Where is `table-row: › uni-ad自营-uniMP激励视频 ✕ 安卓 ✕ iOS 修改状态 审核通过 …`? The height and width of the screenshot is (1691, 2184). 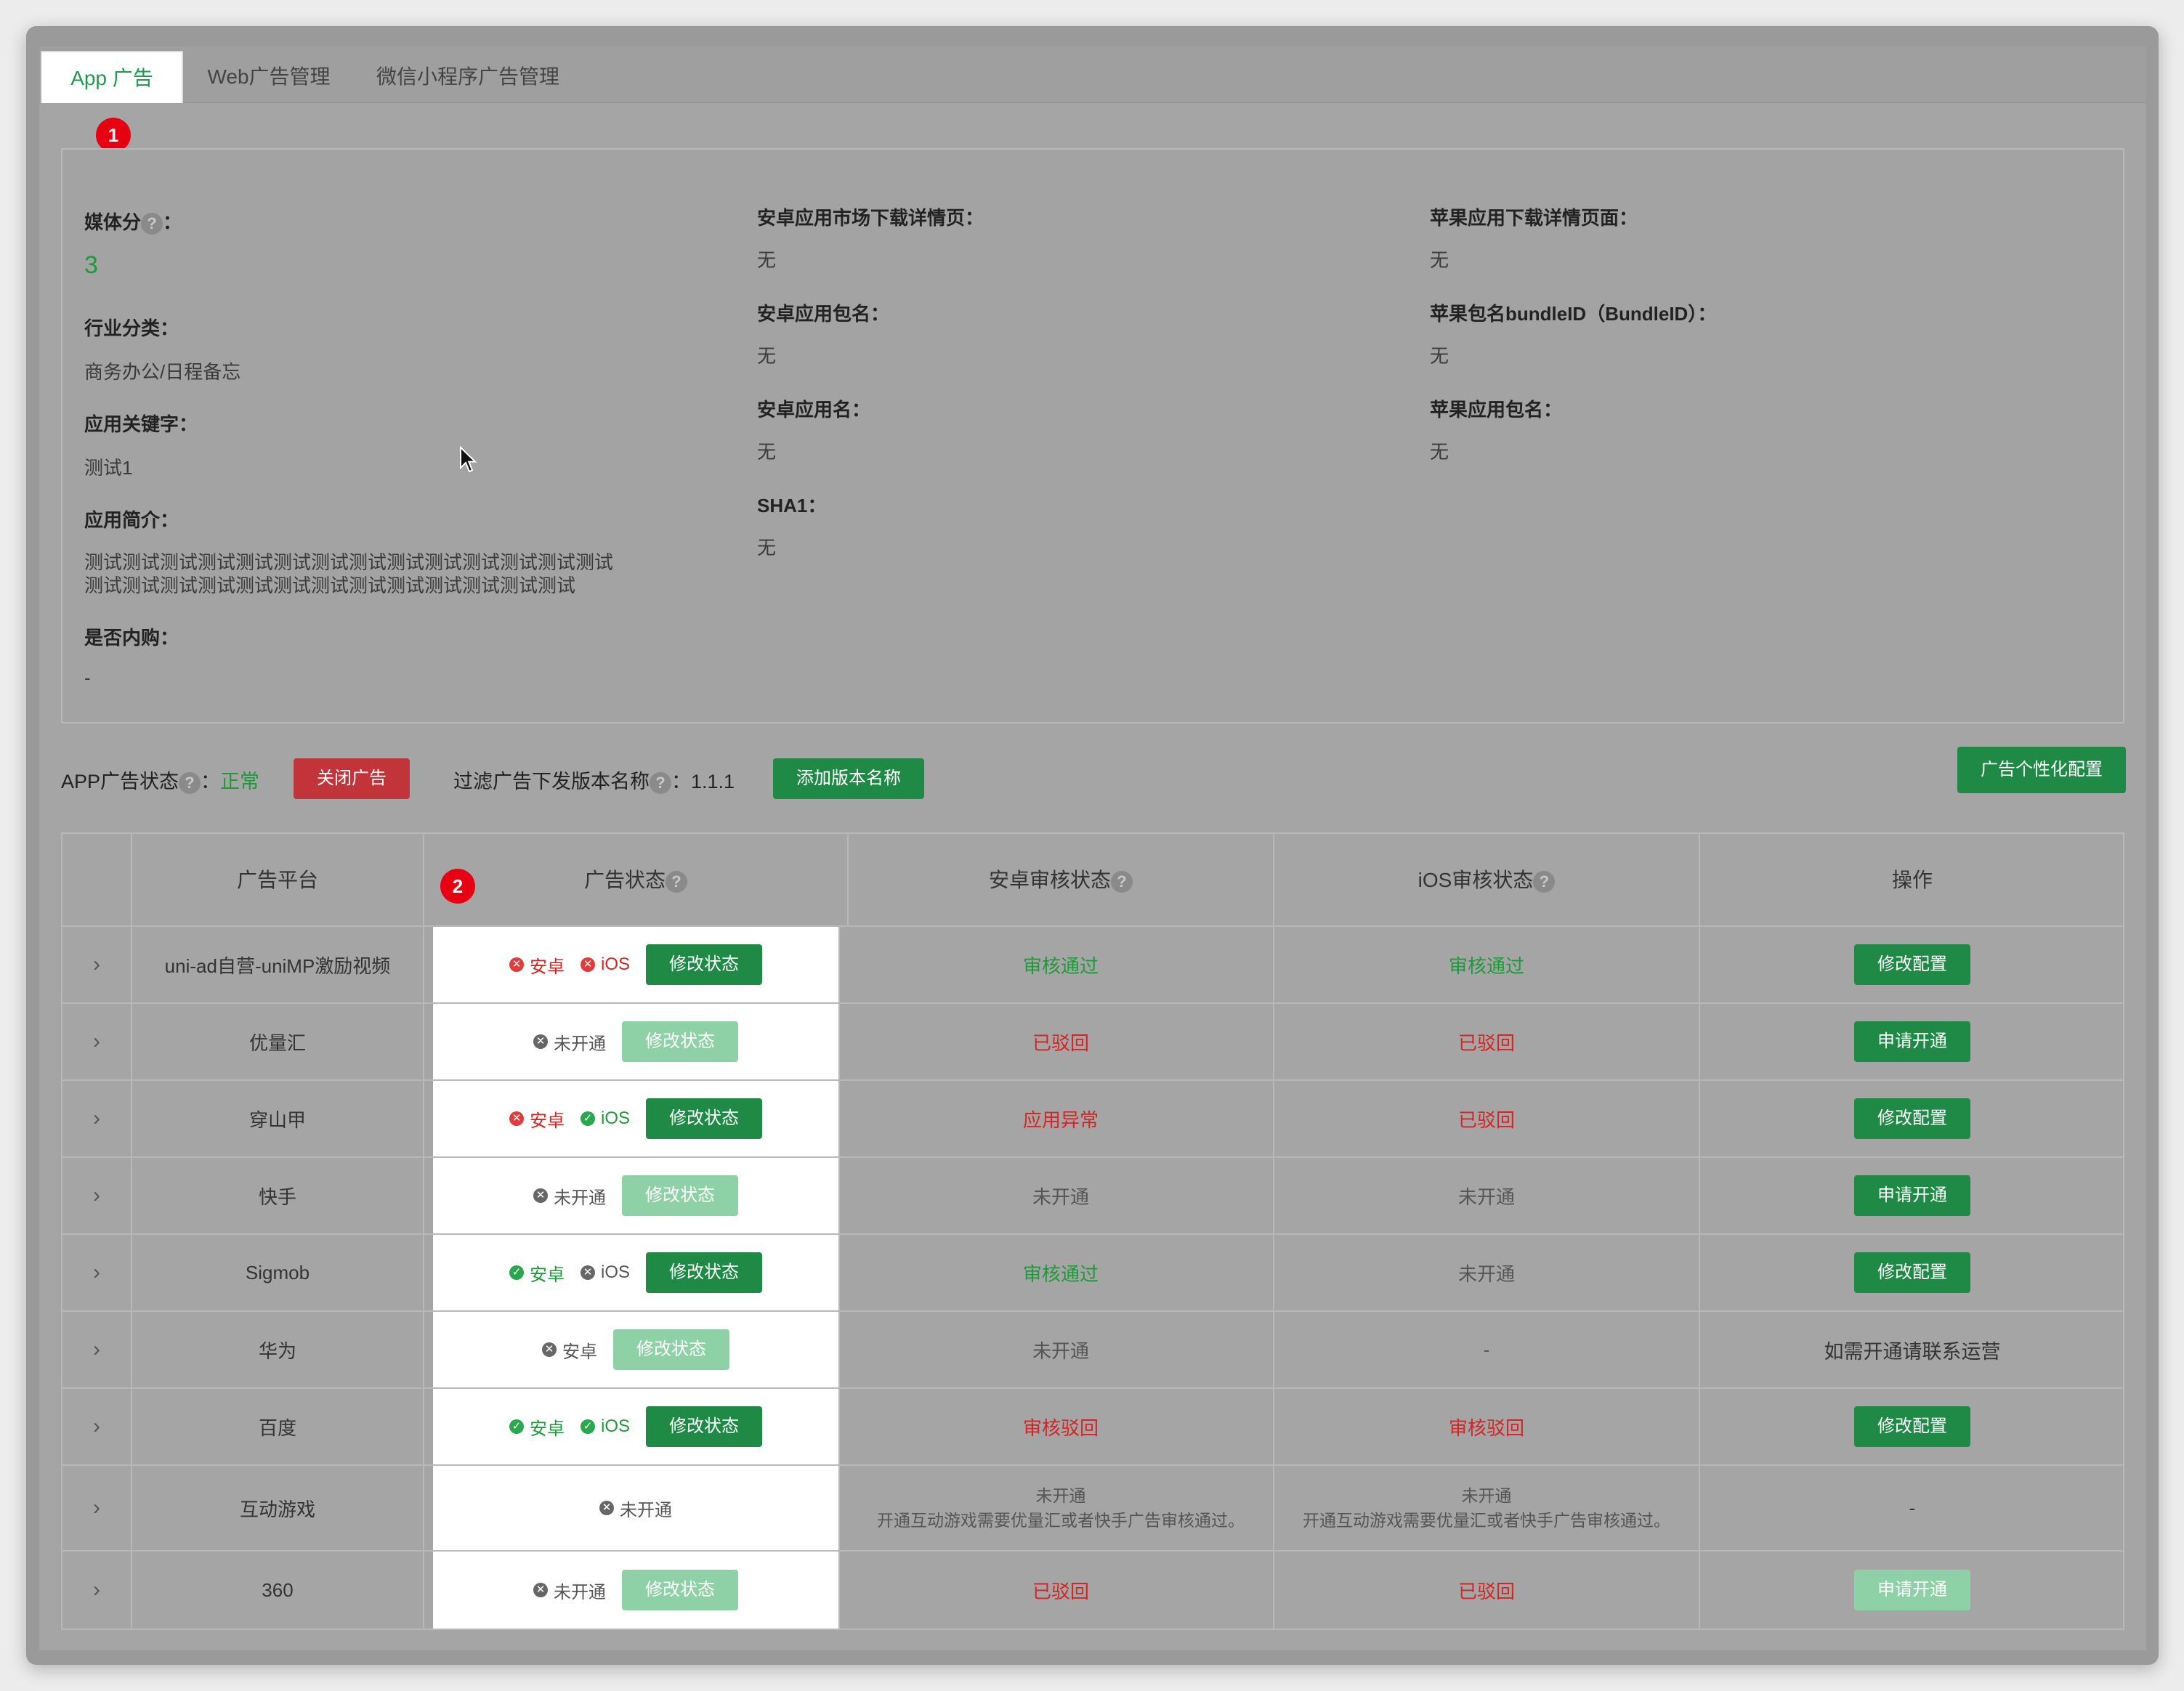
table-row: › uni-ad自营-uniMP激励视频 ✕ 安卓 ✕ iOS 修改状态 审核通过 … is located at coordinates (1092, 965).